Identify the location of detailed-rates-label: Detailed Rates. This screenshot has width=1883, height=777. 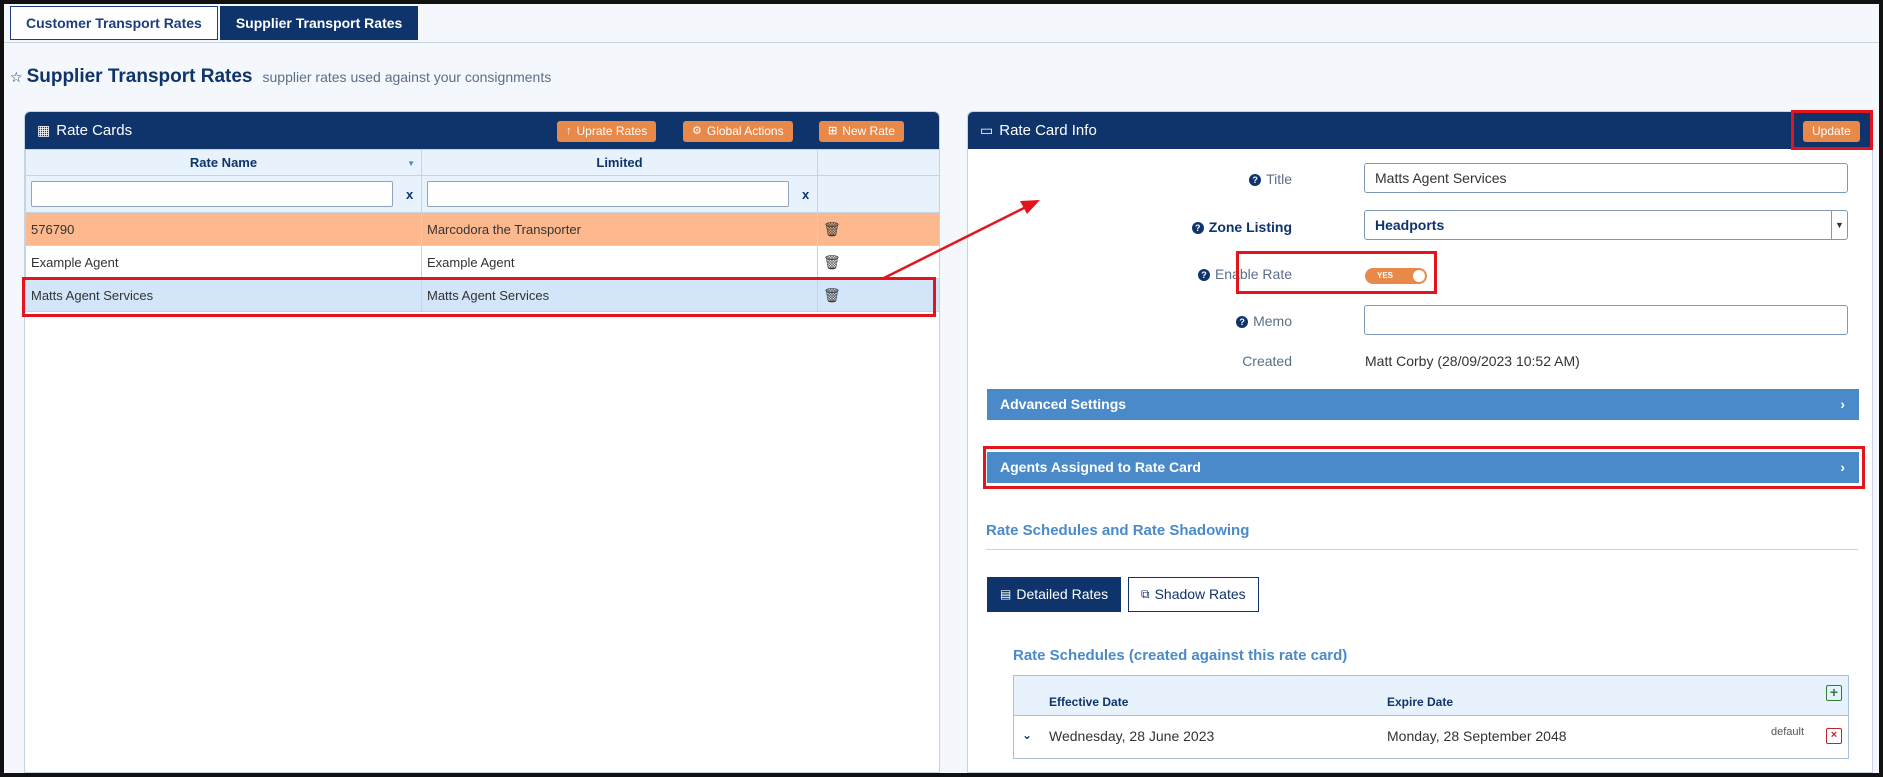
(1062, 594).